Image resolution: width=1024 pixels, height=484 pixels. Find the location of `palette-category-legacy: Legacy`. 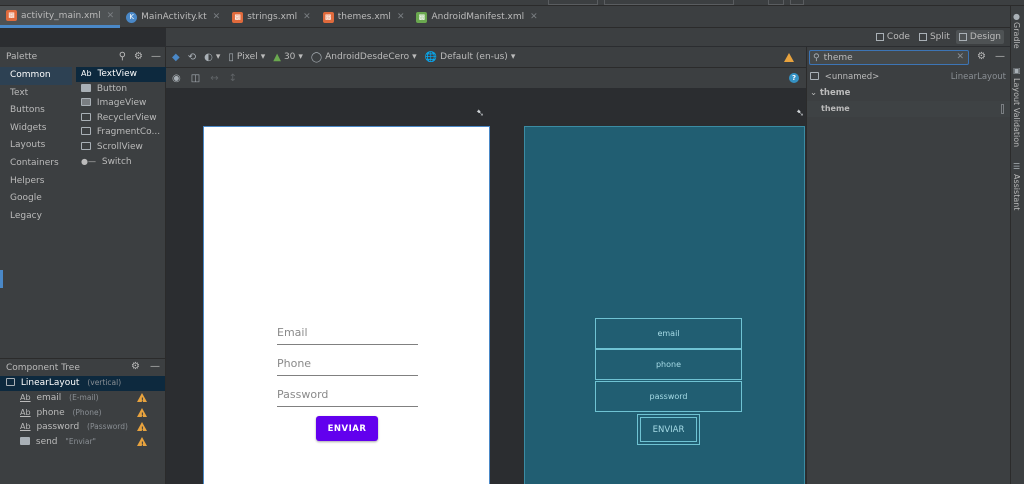

palette-category-legacy: Legacy is located at coordinates (36, 217).